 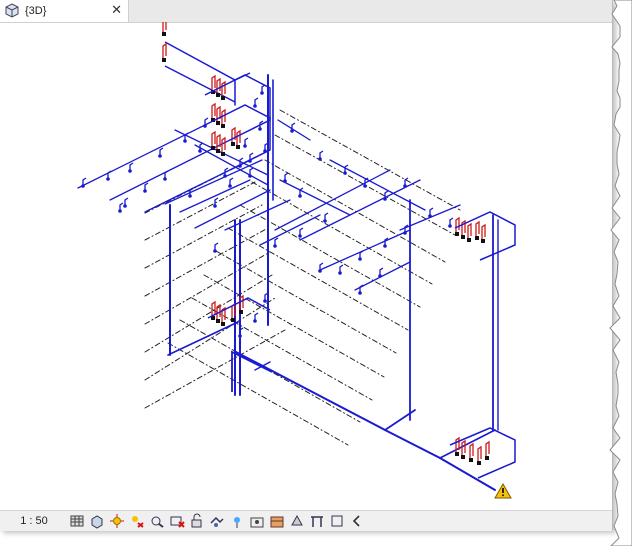 What do you see at coordinates (116, 10) in the screenshot?
I see `close-icon: ✕` at bounding box center [116, 10].